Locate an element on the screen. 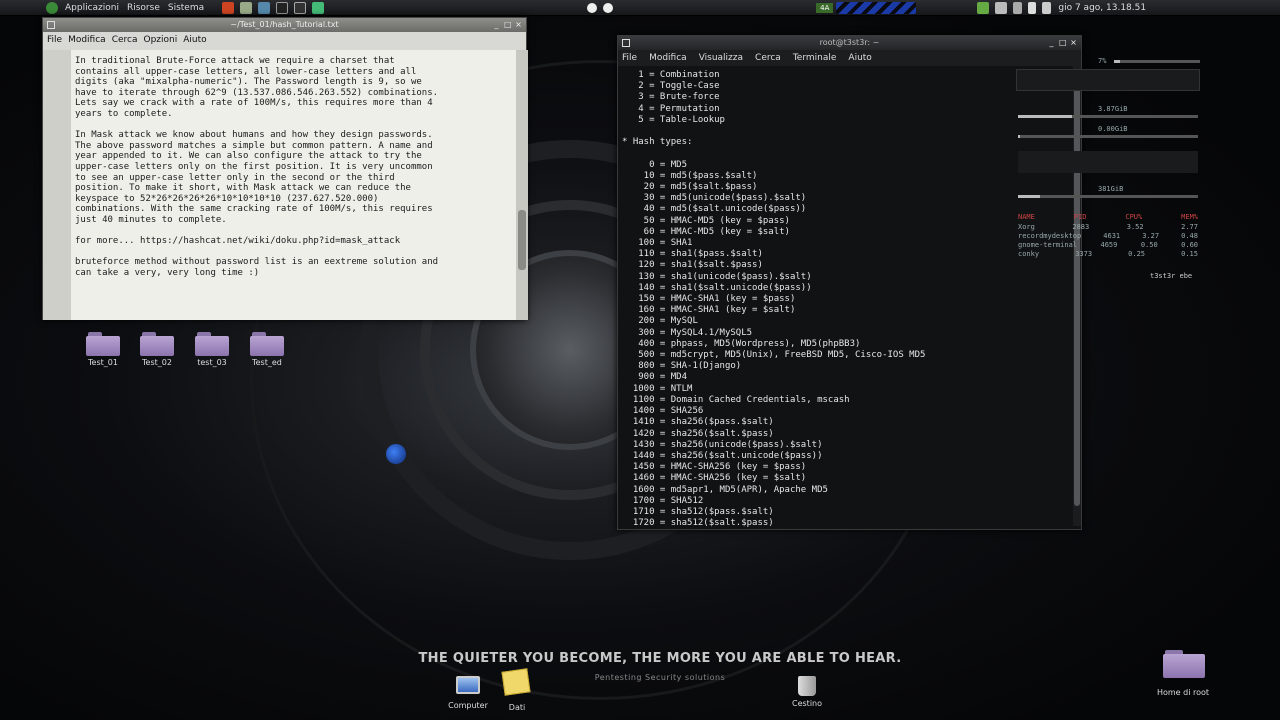  kali-menu-icon is located at coordinates (52, 7).